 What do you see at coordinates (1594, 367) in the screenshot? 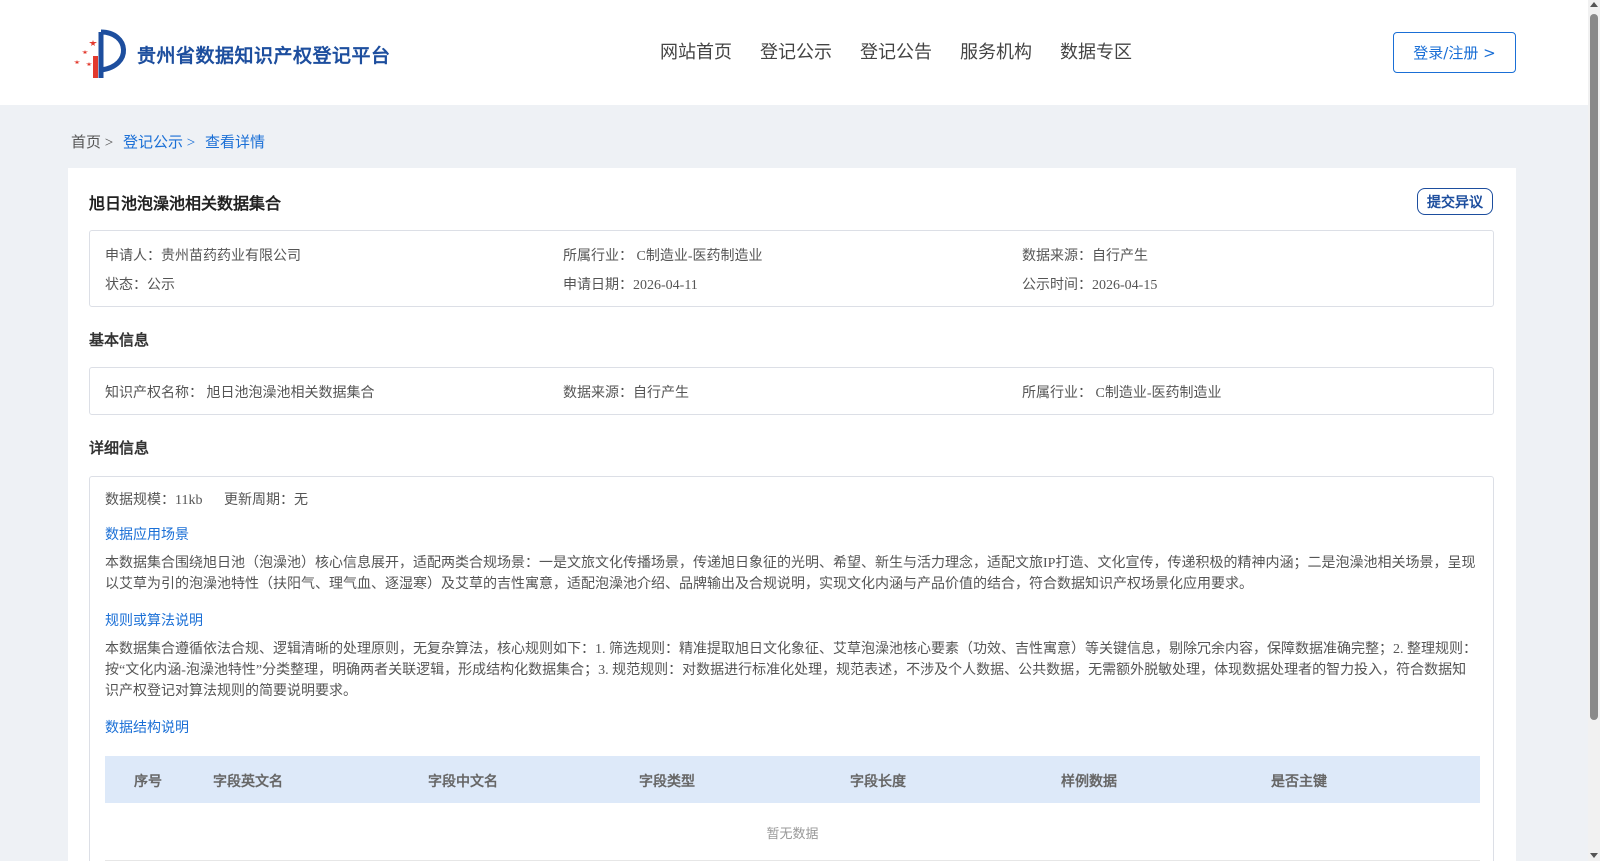
I see `scroll-thumb` at bounding box center [1594, 367].